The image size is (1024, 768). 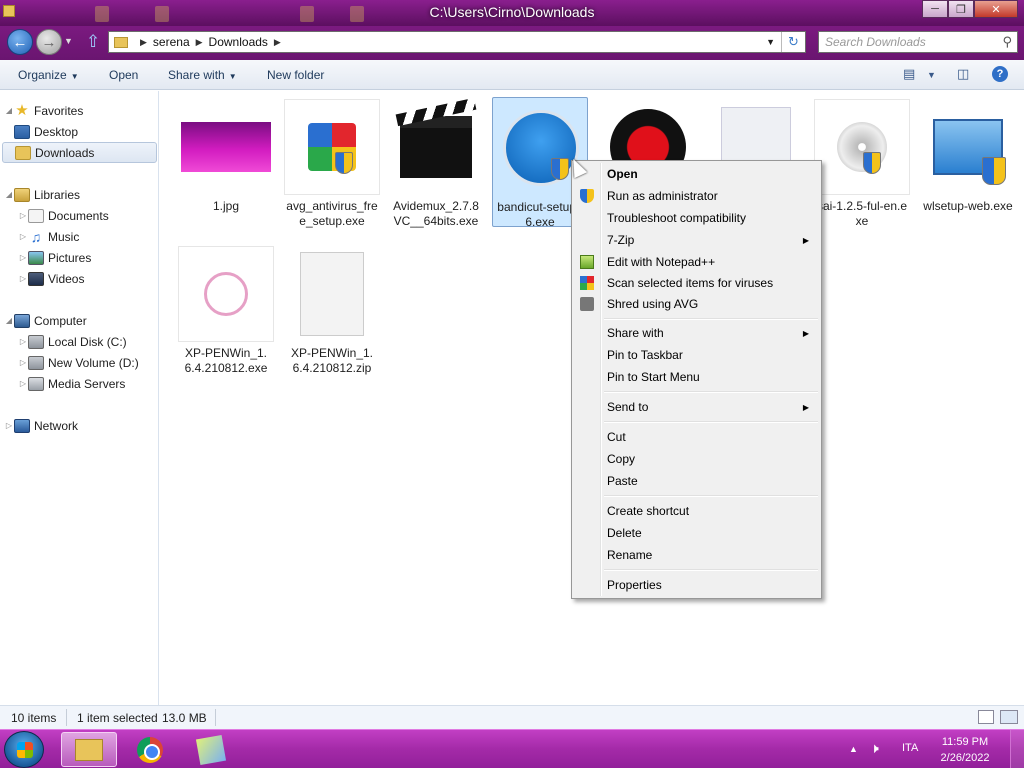 What do you see at coordinates (123, 75) in the screenshot?
I see `open-button: Open` at bounding box center [123, 75].